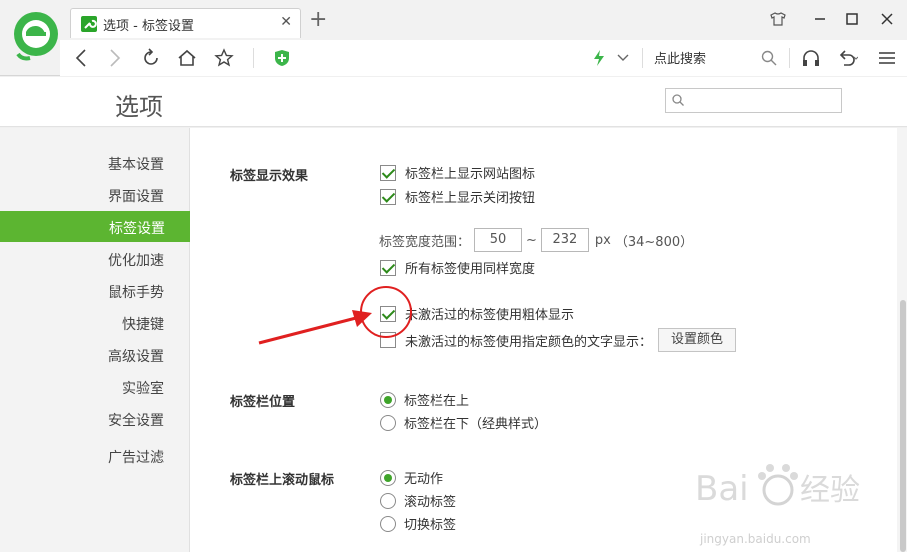 The height and width of the screenshot is (552, 907). What do you see at coordinates (425, 242) in the screenshot?
I see `width-range-label: 标签宽度范围：` at bounding box center [425, 242].